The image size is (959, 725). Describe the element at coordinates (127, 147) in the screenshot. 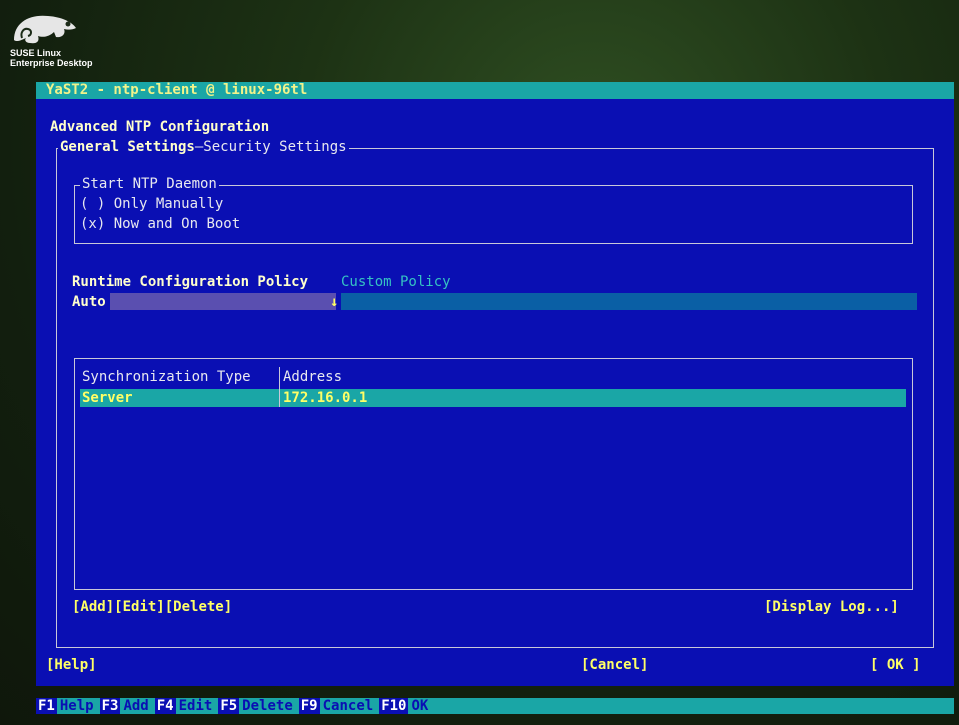

I see `tab-general-settings: General Settings` at that location.